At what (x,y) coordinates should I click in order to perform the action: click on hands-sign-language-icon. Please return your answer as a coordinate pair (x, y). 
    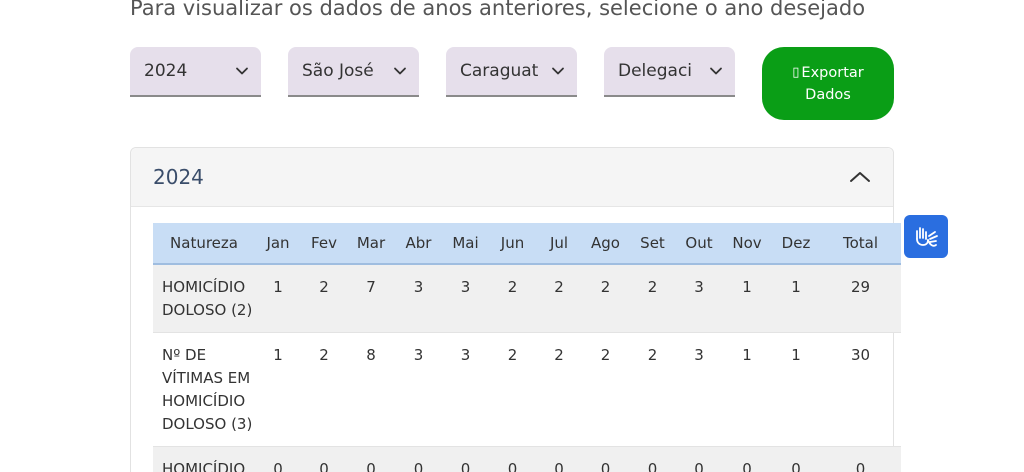
    Looking at the image, I should click on (927, 236).